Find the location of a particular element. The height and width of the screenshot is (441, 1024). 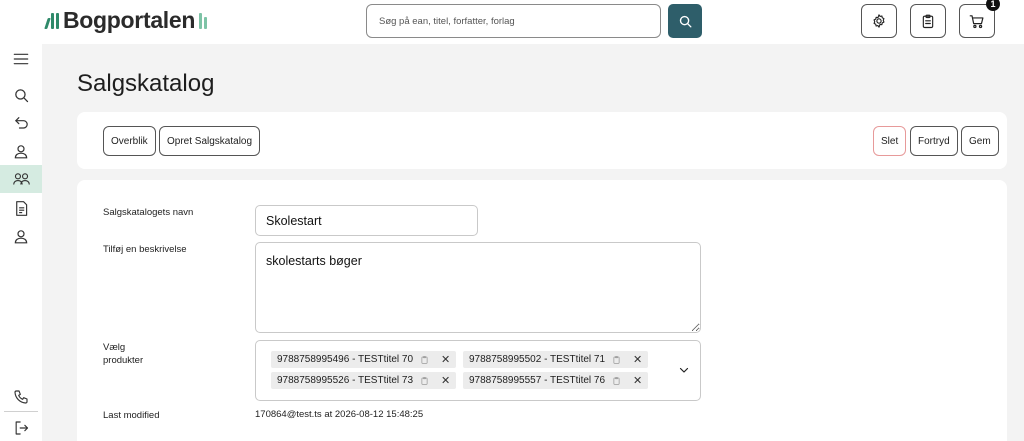

sidebar-item-undo is located at coordinates (21, 123).